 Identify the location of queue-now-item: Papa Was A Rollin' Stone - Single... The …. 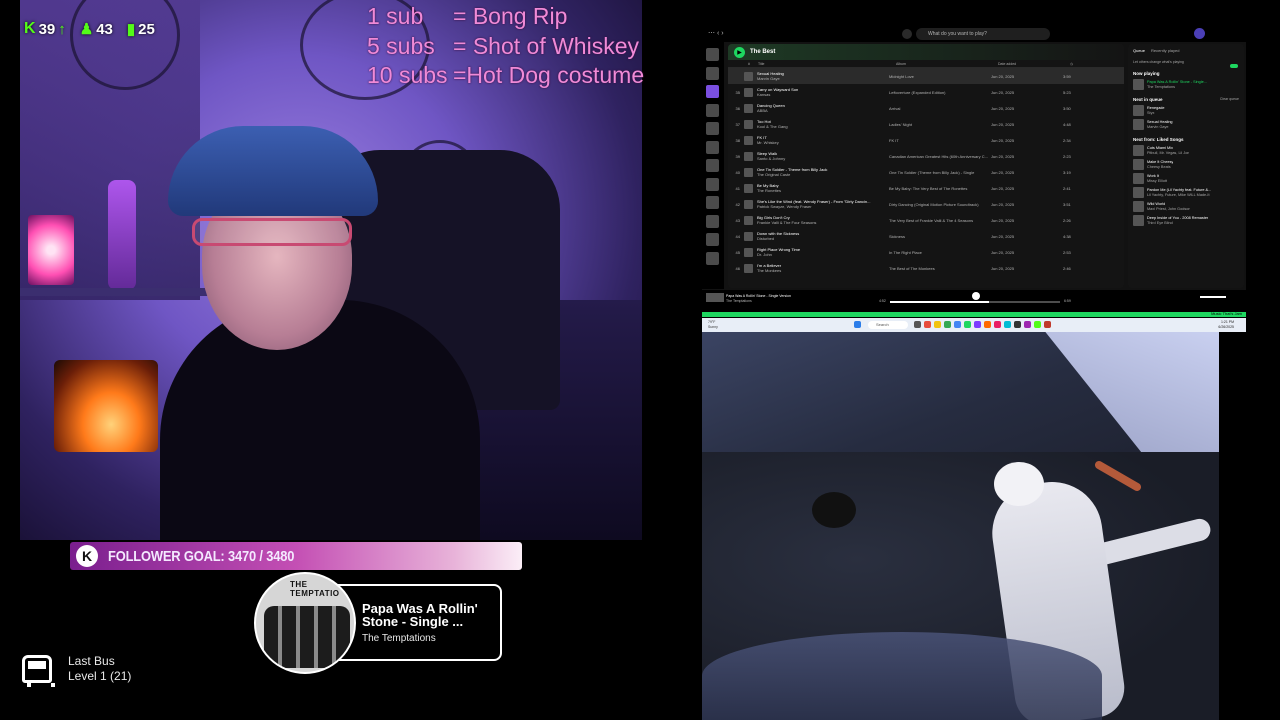
(1186, 84).